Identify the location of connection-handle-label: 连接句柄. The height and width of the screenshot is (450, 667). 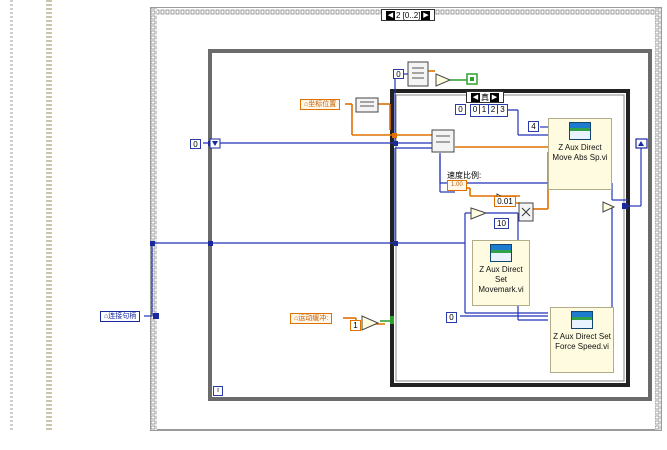
(122, 316).